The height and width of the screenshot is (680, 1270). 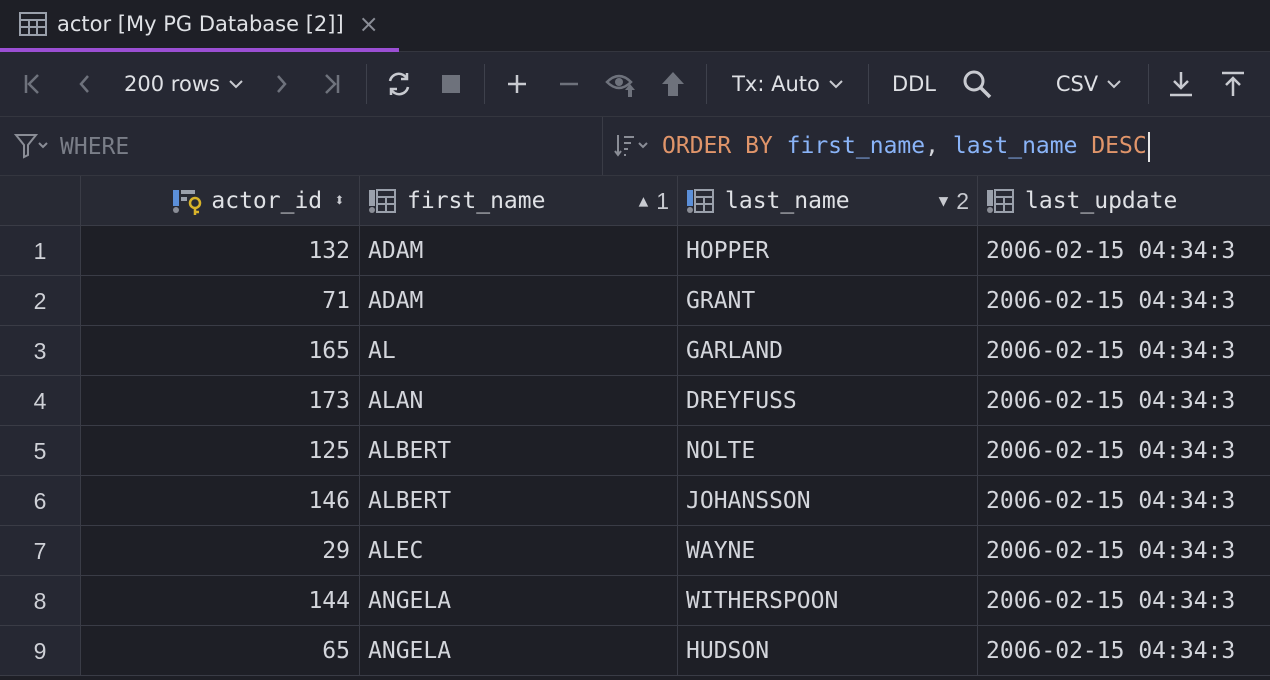 I want to click on cell-actor-id: 132, so click(x=220, y=251).